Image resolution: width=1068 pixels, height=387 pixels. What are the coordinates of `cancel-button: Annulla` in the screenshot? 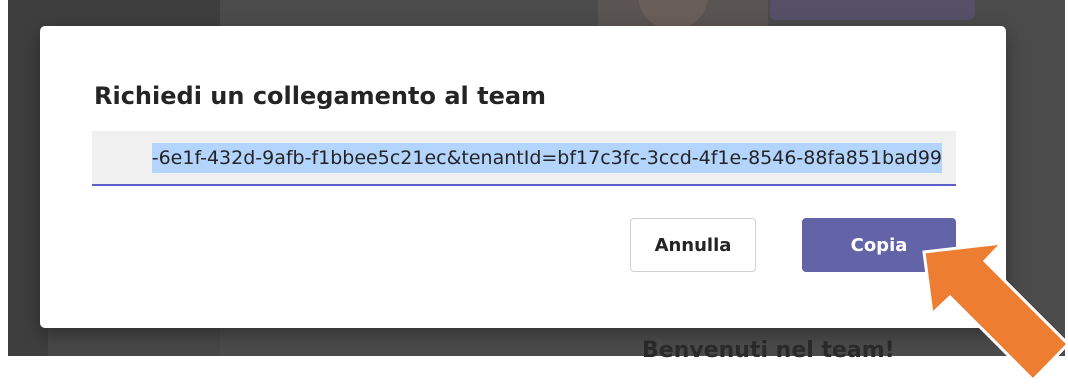 It's located at (693, 245).